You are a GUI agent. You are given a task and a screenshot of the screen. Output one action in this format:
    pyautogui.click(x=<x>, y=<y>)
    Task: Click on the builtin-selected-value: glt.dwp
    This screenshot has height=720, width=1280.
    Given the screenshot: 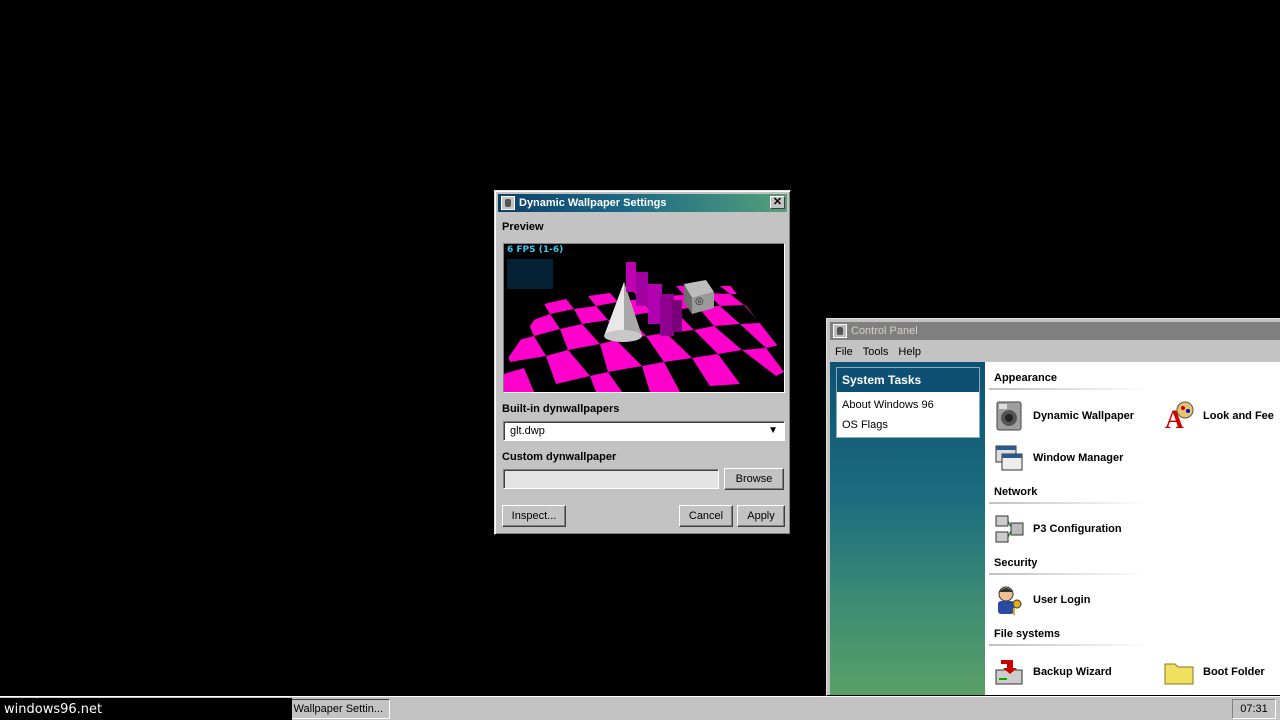 What is the action you would take?
    pyautogui.click(x=527, y=431)
    